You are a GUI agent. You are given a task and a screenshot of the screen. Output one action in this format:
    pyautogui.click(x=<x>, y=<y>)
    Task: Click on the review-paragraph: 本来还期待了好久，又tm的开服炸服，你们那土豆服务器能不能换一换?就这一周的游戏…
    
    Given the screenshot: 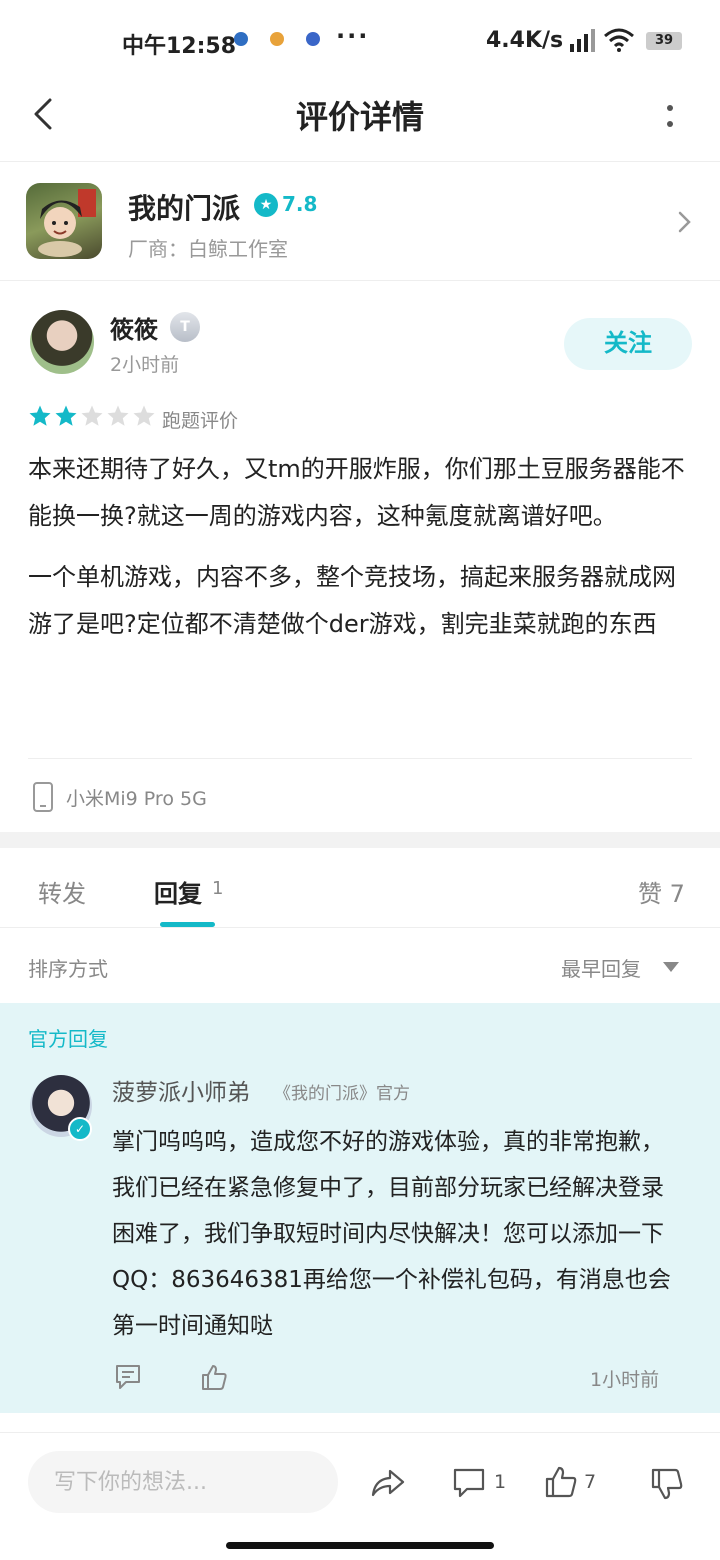 What is the action you would take?
    pyautogui.click(x=356, y=492)
    